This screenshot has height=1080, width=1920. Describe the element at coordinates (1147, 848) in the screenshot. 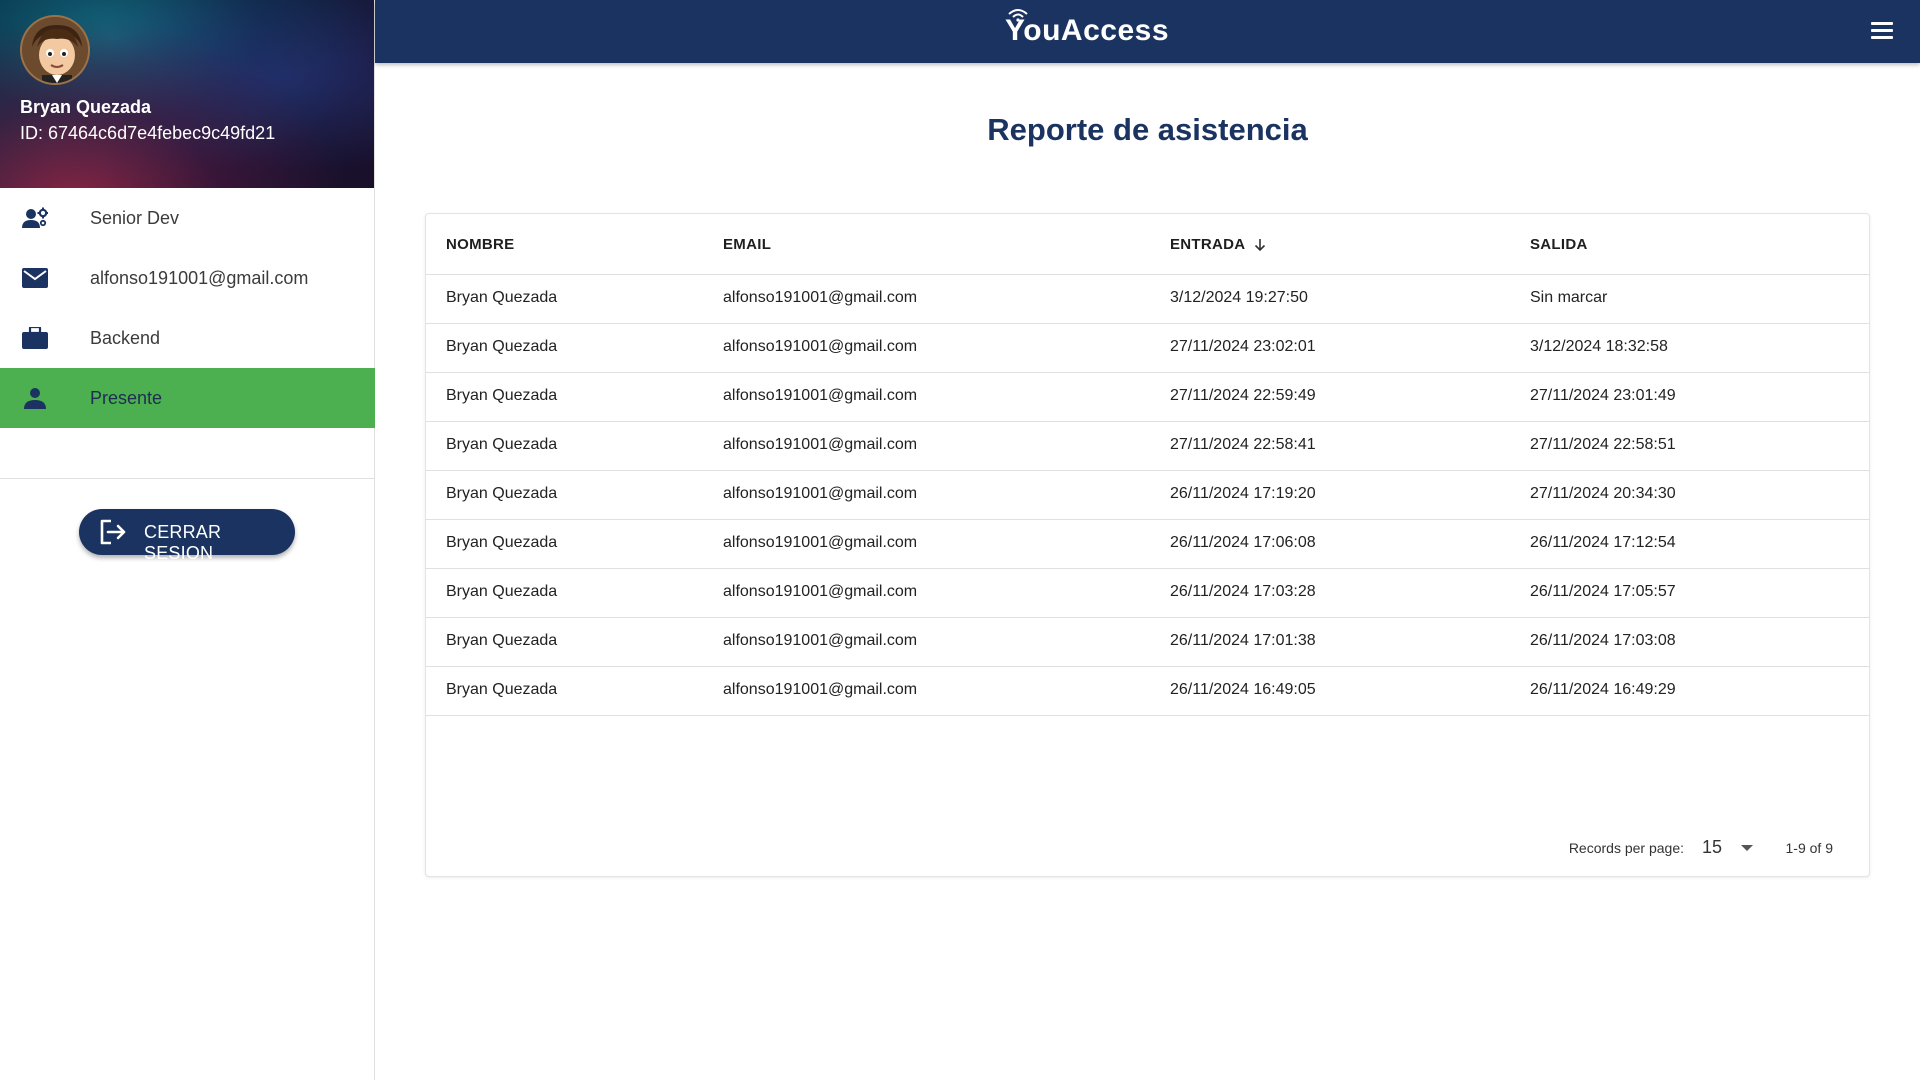

I see `table-footer: Records per page: 15 1-9 of 9` at that location.